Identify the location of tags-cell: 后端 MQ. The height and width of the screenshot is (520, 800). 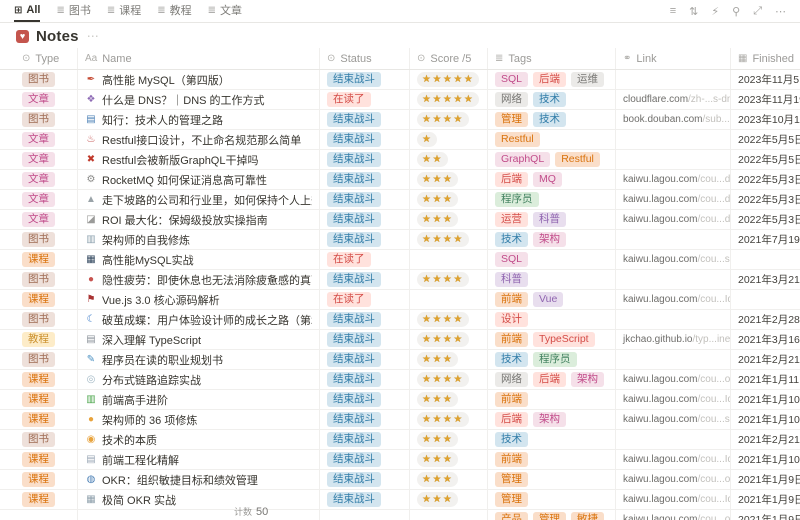
(552, 179).